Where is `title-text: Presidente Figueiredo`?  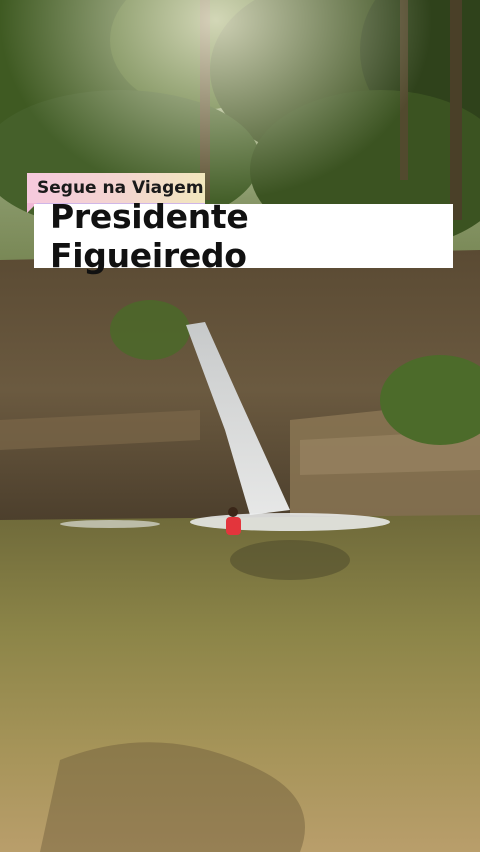 title-text: Presidente Figueiredo is located at coordinates (149, 236).